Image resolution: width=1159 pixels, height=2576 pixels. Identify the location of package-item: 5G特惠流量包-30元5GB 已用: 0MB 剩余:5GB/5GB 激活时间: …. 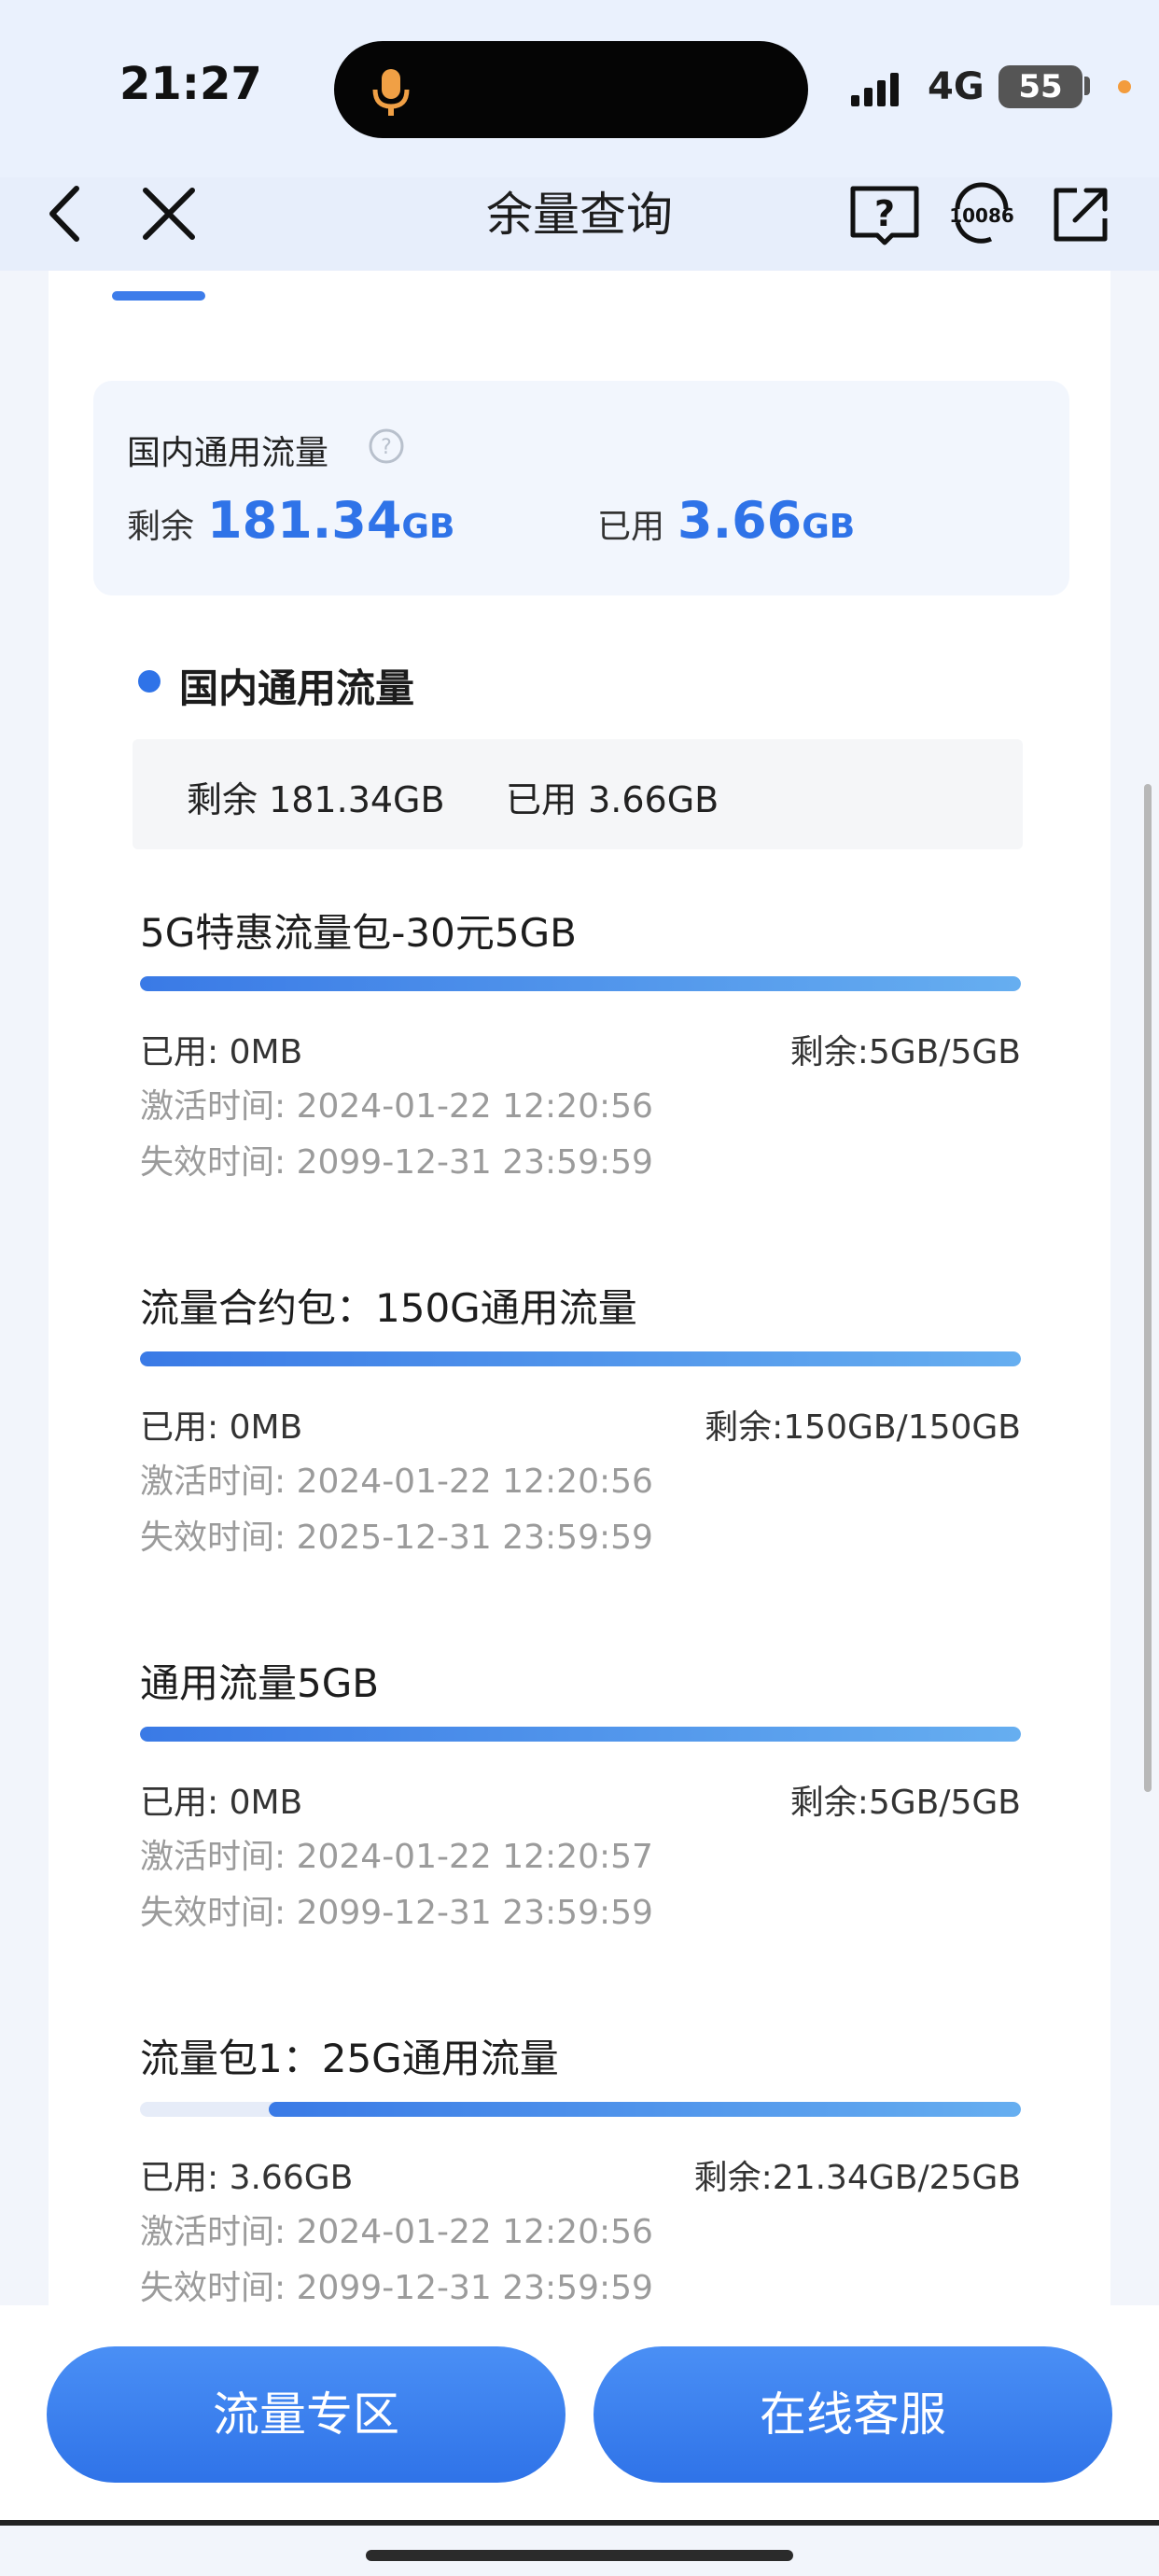
(581, 1042).